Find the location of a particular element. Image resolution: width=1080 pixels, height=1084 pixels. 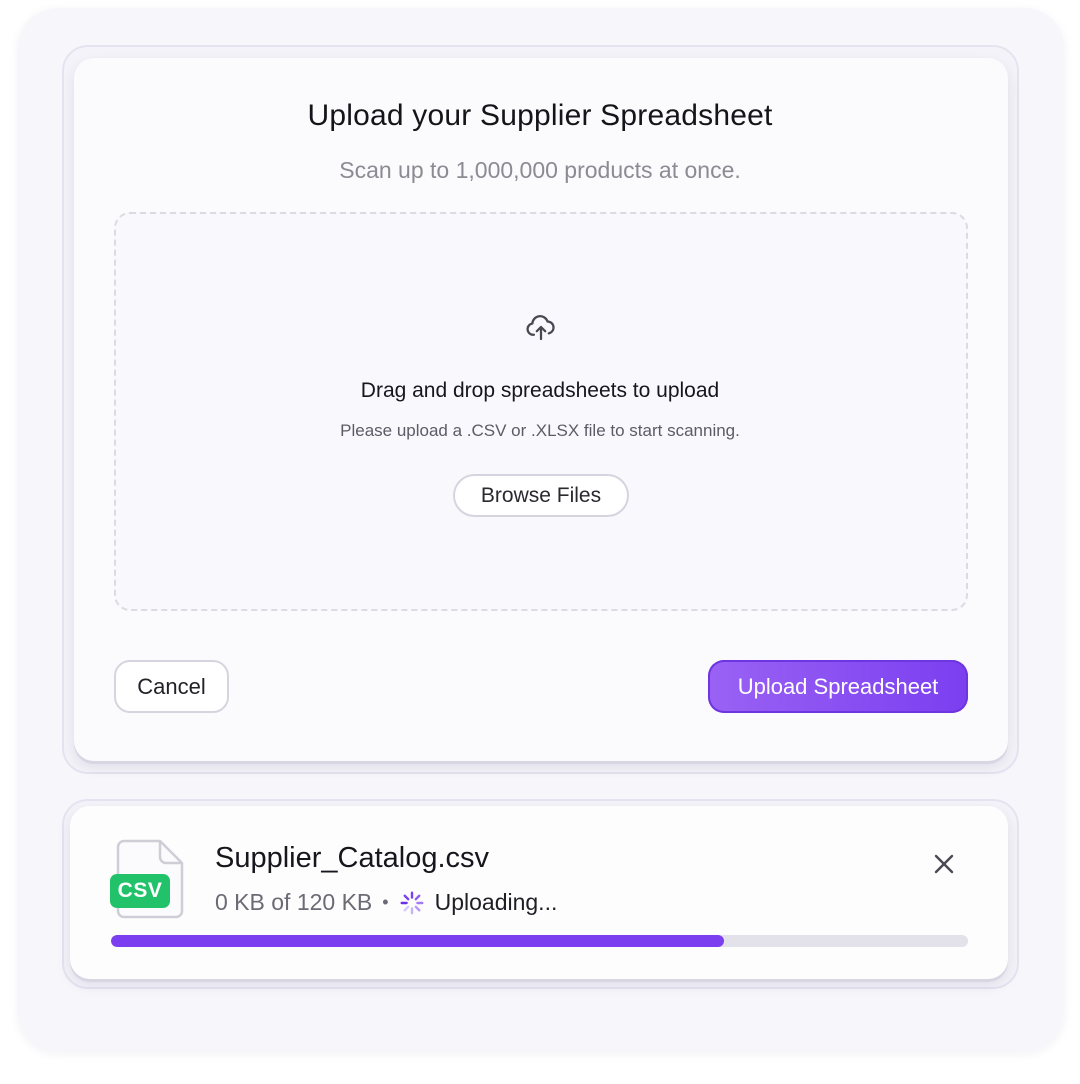

cloud-upload-icon is located at coordinates (540, 328).